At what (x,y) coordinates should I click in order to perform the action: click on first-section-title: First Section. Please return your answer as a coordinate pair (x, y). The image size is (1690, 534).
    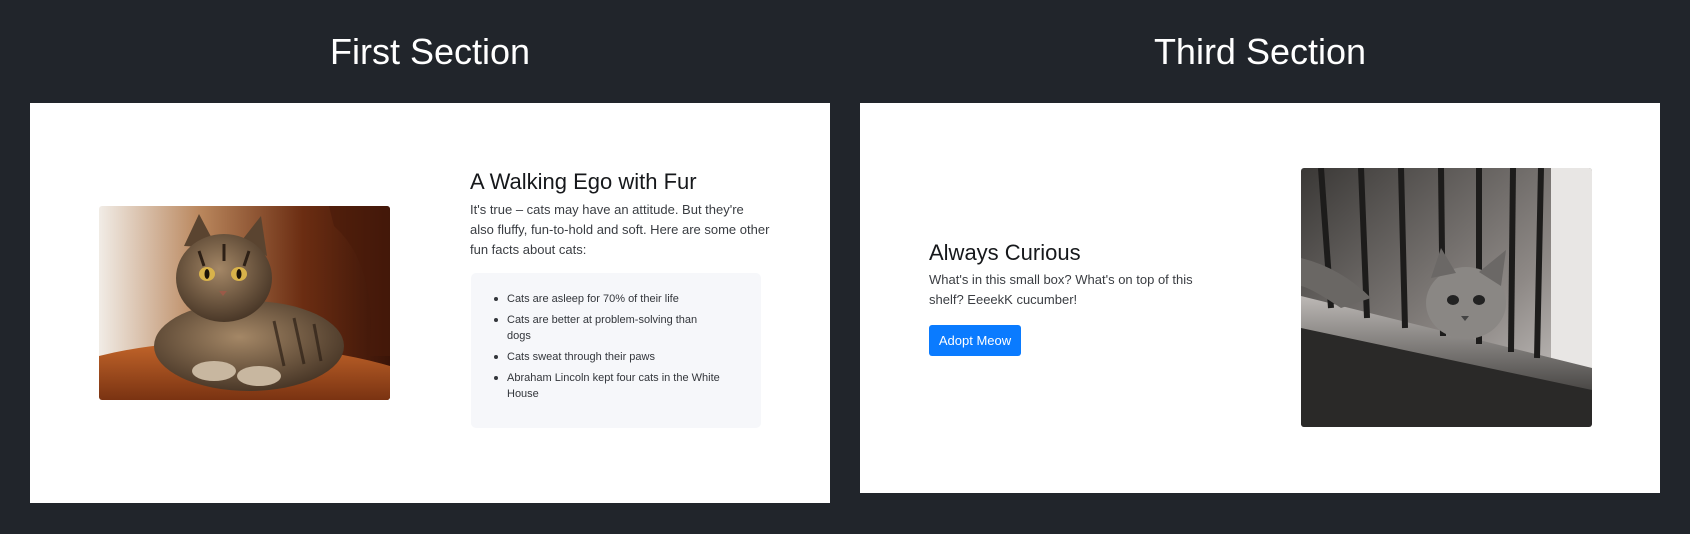
    Looking at the image, I should click on (430, 51).